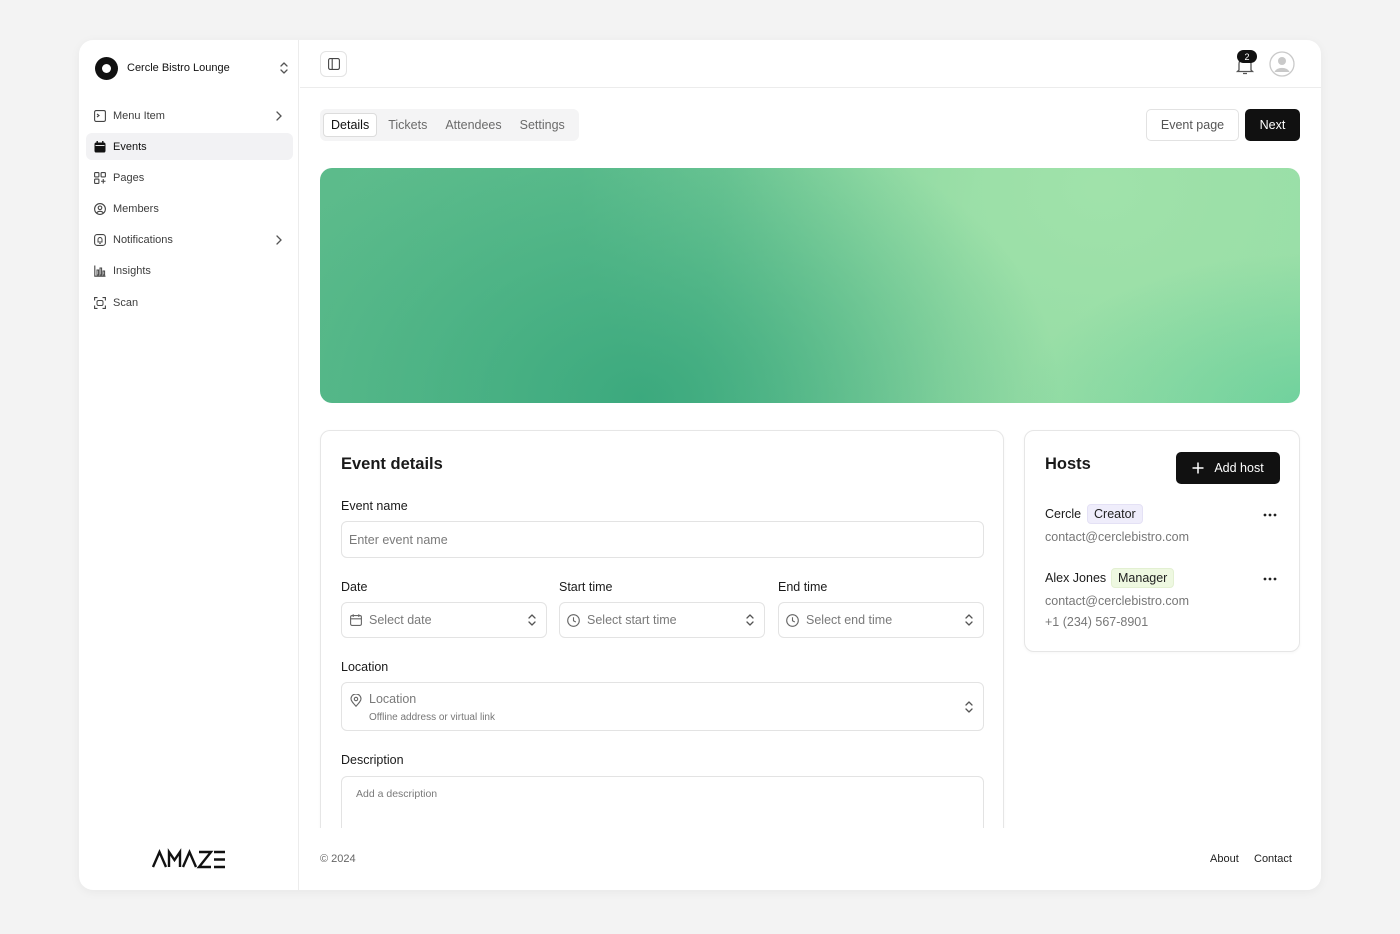  What do you see at coordinates (1198, 468) in the screenshot?
I see `plus-icon` at bounding box center [1198, 468].